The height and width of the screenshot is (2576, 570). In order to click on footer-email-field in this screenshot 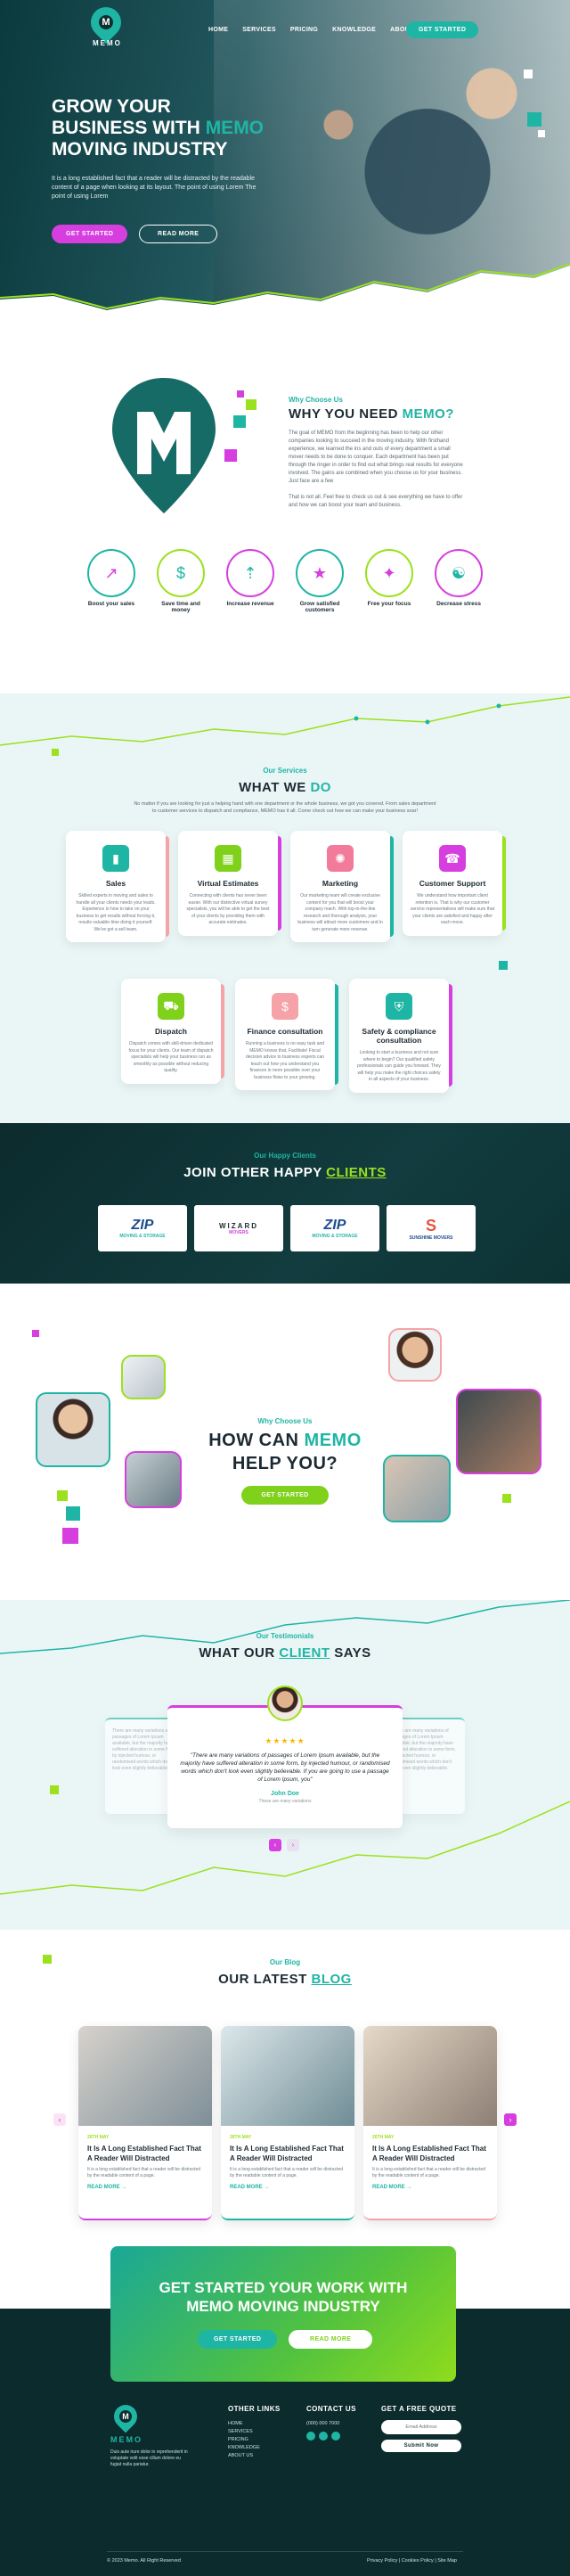, I will do `click(421, 2427)`.